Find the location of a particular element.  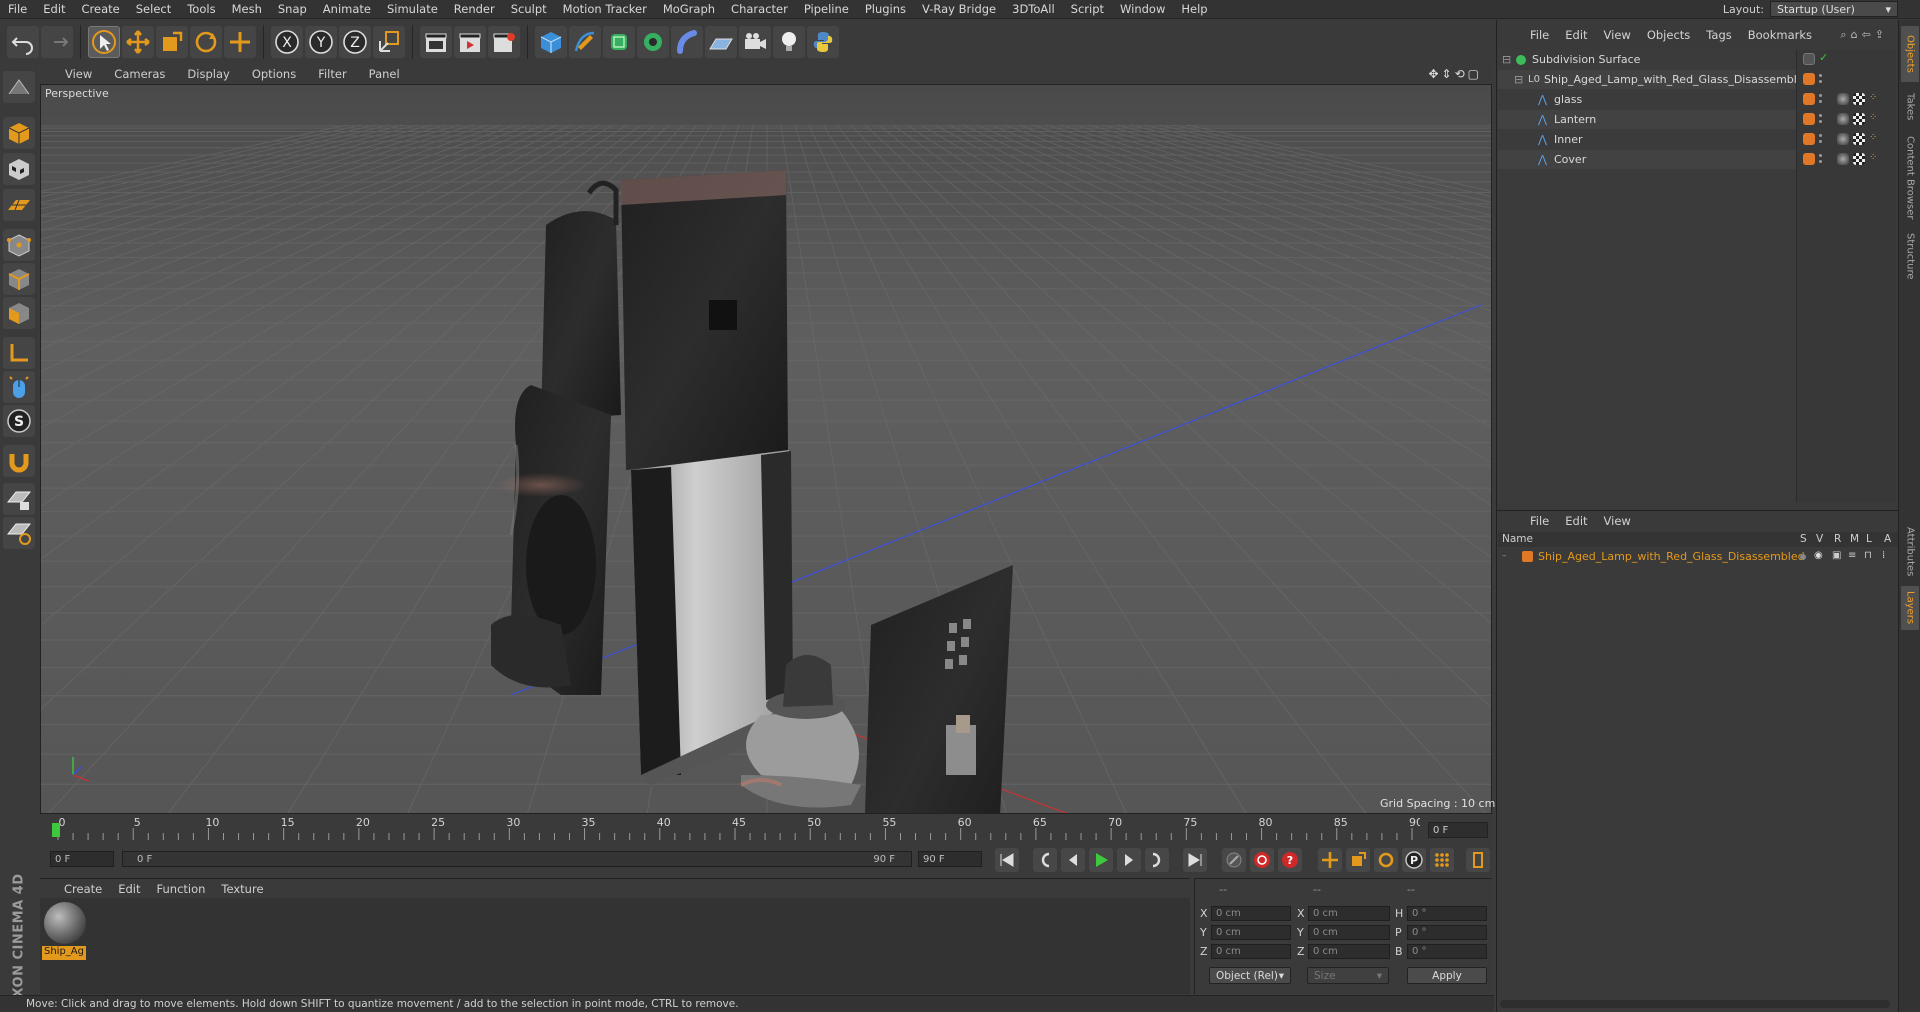

make-editable-button is located at coordinates (19, 87).